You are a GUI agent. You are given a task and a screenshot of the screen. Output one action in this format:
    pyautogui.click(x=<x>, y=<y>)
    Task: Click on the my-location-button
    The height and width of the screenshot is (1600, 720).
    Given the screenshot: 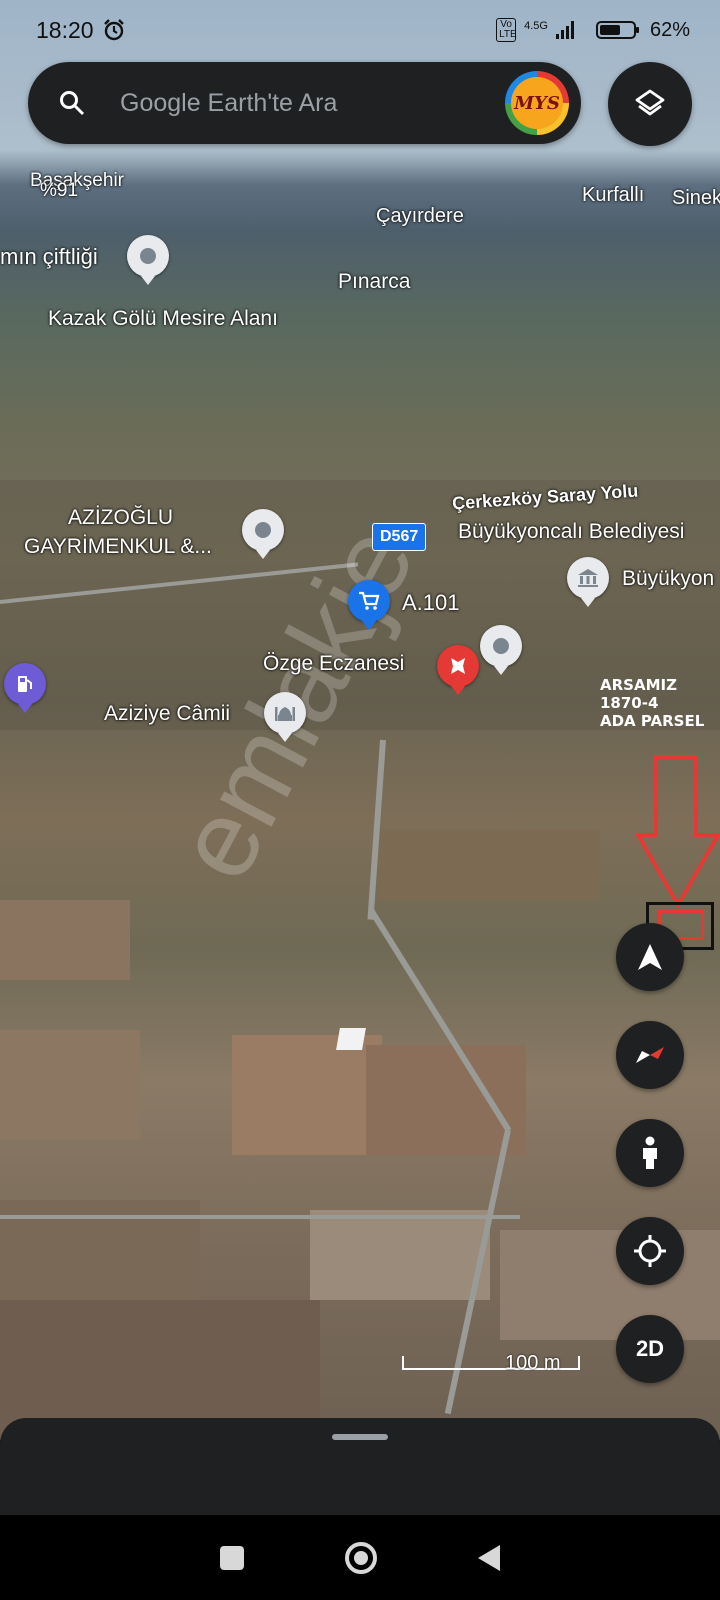 What is the action you would take?
    pyautogui.click(x=650, y=1251)
    